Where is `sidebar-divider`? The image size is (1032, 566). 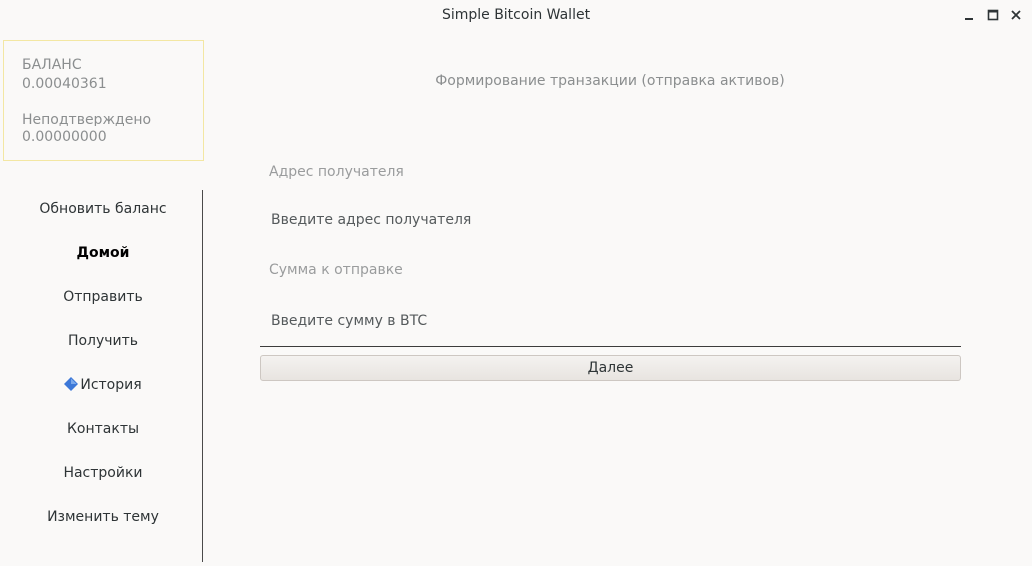
sidebar-divider is located at coordinates (202, 376).